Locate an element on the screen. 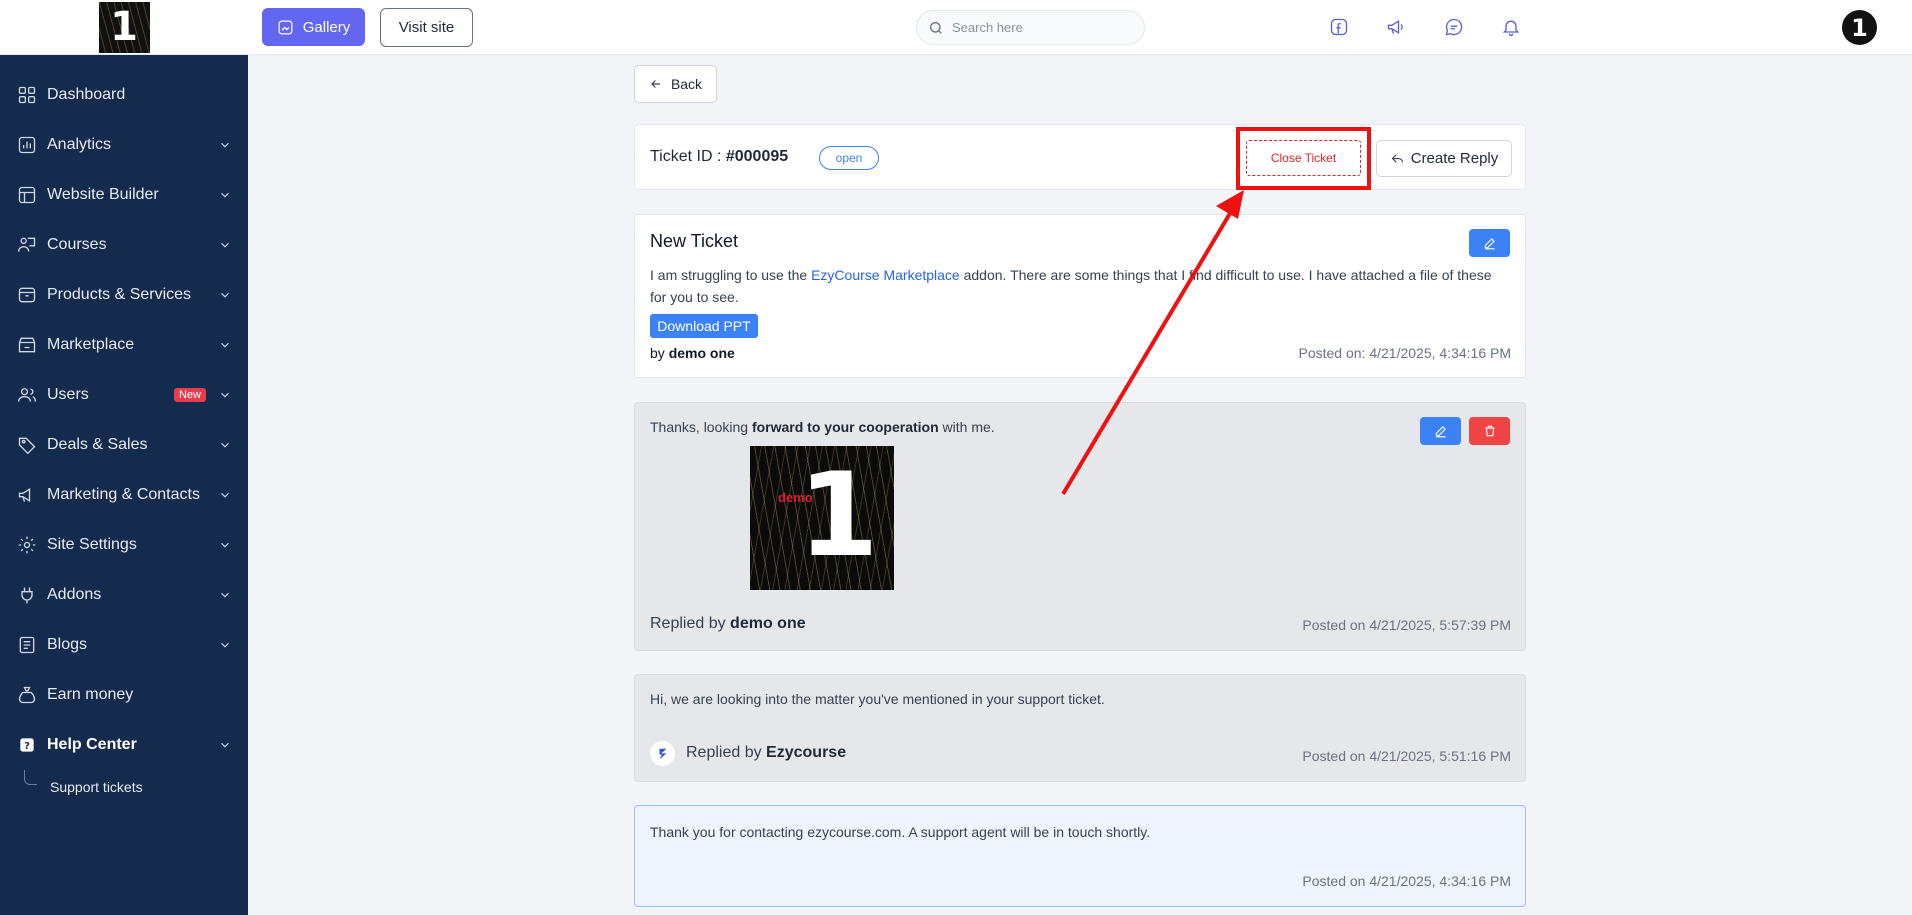 The height and width of the screenshot is (915, 1912). sidebar-item-blogs: Blogs is located at coordinates (124, 645).